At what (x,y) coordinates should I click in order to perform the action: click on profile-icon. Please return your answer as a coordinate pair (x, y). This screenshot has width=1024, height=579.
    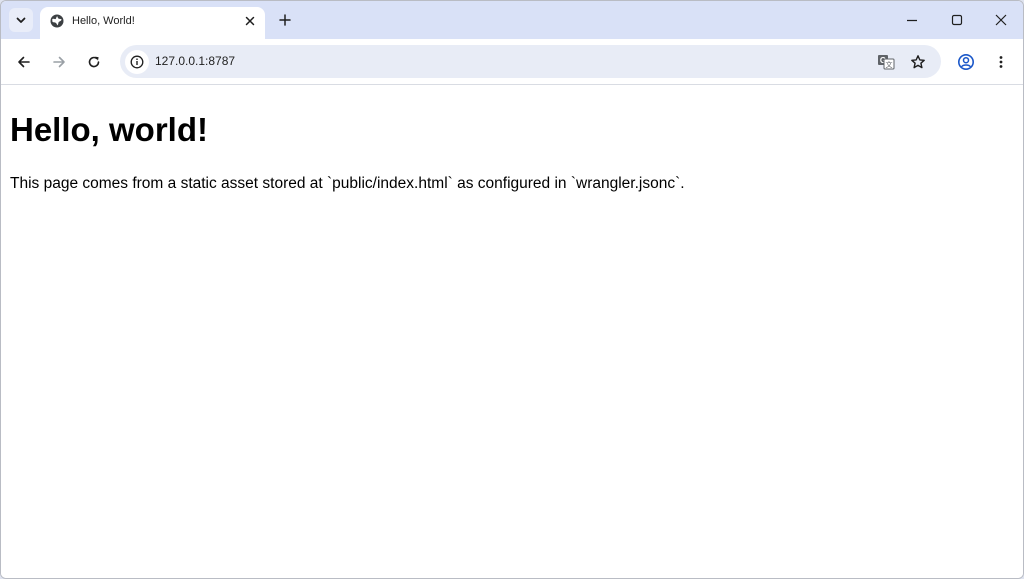
    Looking at the image, I should click on (966, 62).